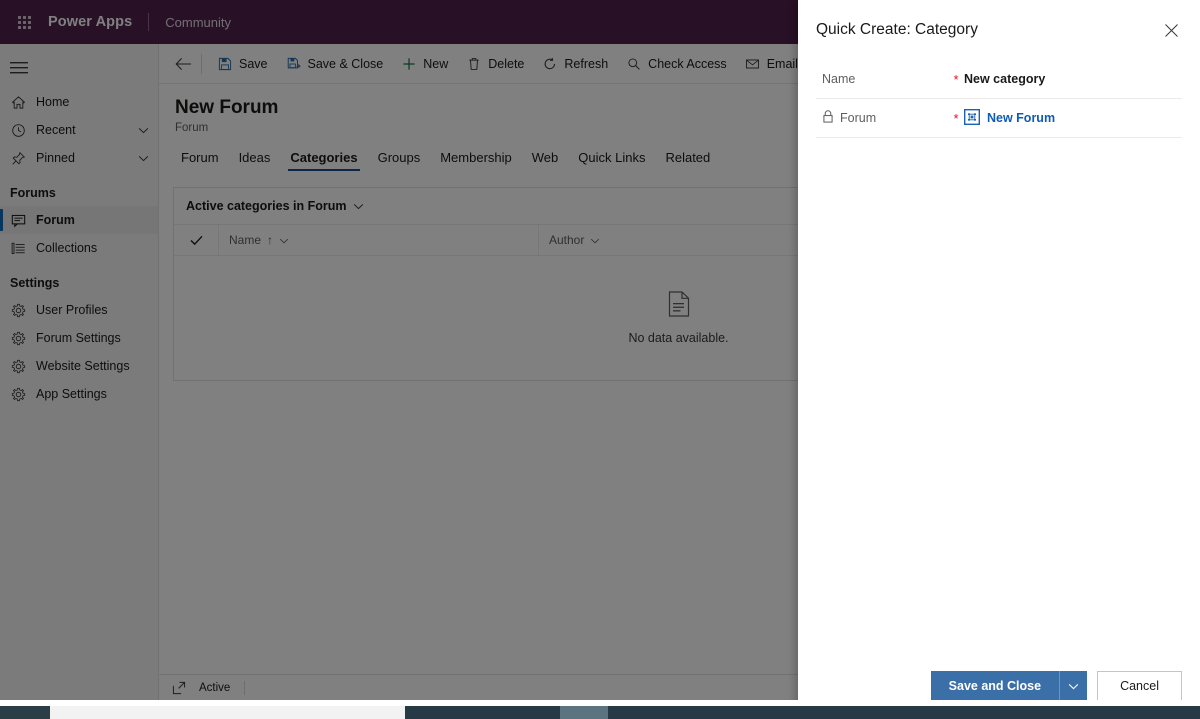 This screenshot has height=719, width=1200. Describe the element at coordinates (995, 686) in the screenshot. I see `save-and-close-button: Save and Close` at that location.